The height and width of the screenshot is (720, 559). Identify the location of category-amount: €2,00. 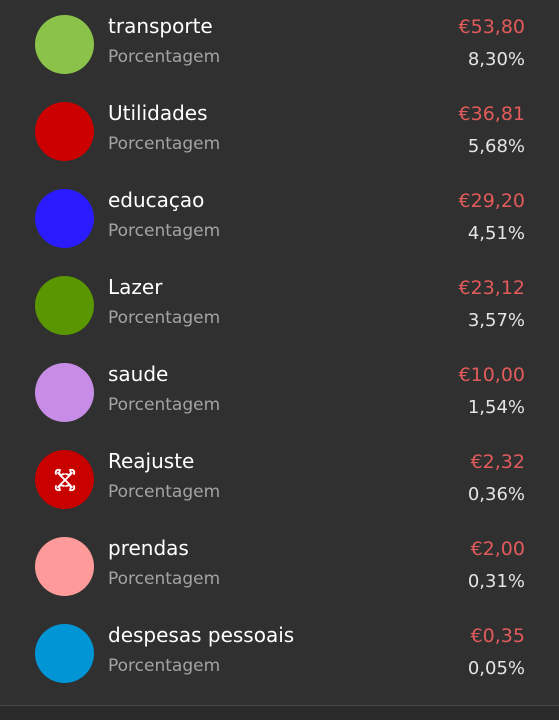
(497, 549).